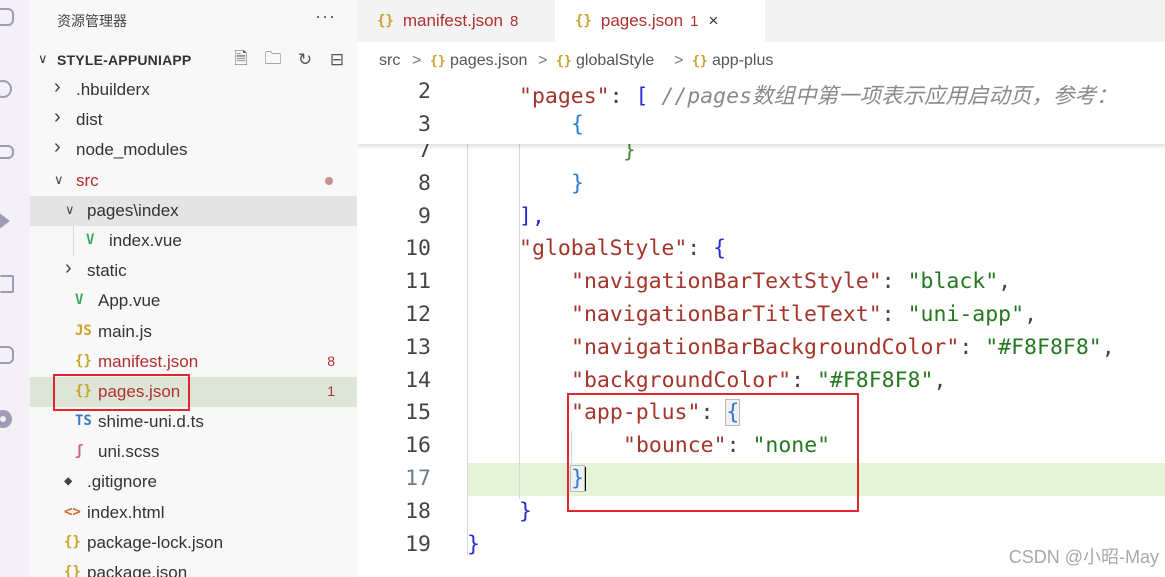  I want to click on tab-pages-json: {} pages.json 1 ×, so click(660, 21).